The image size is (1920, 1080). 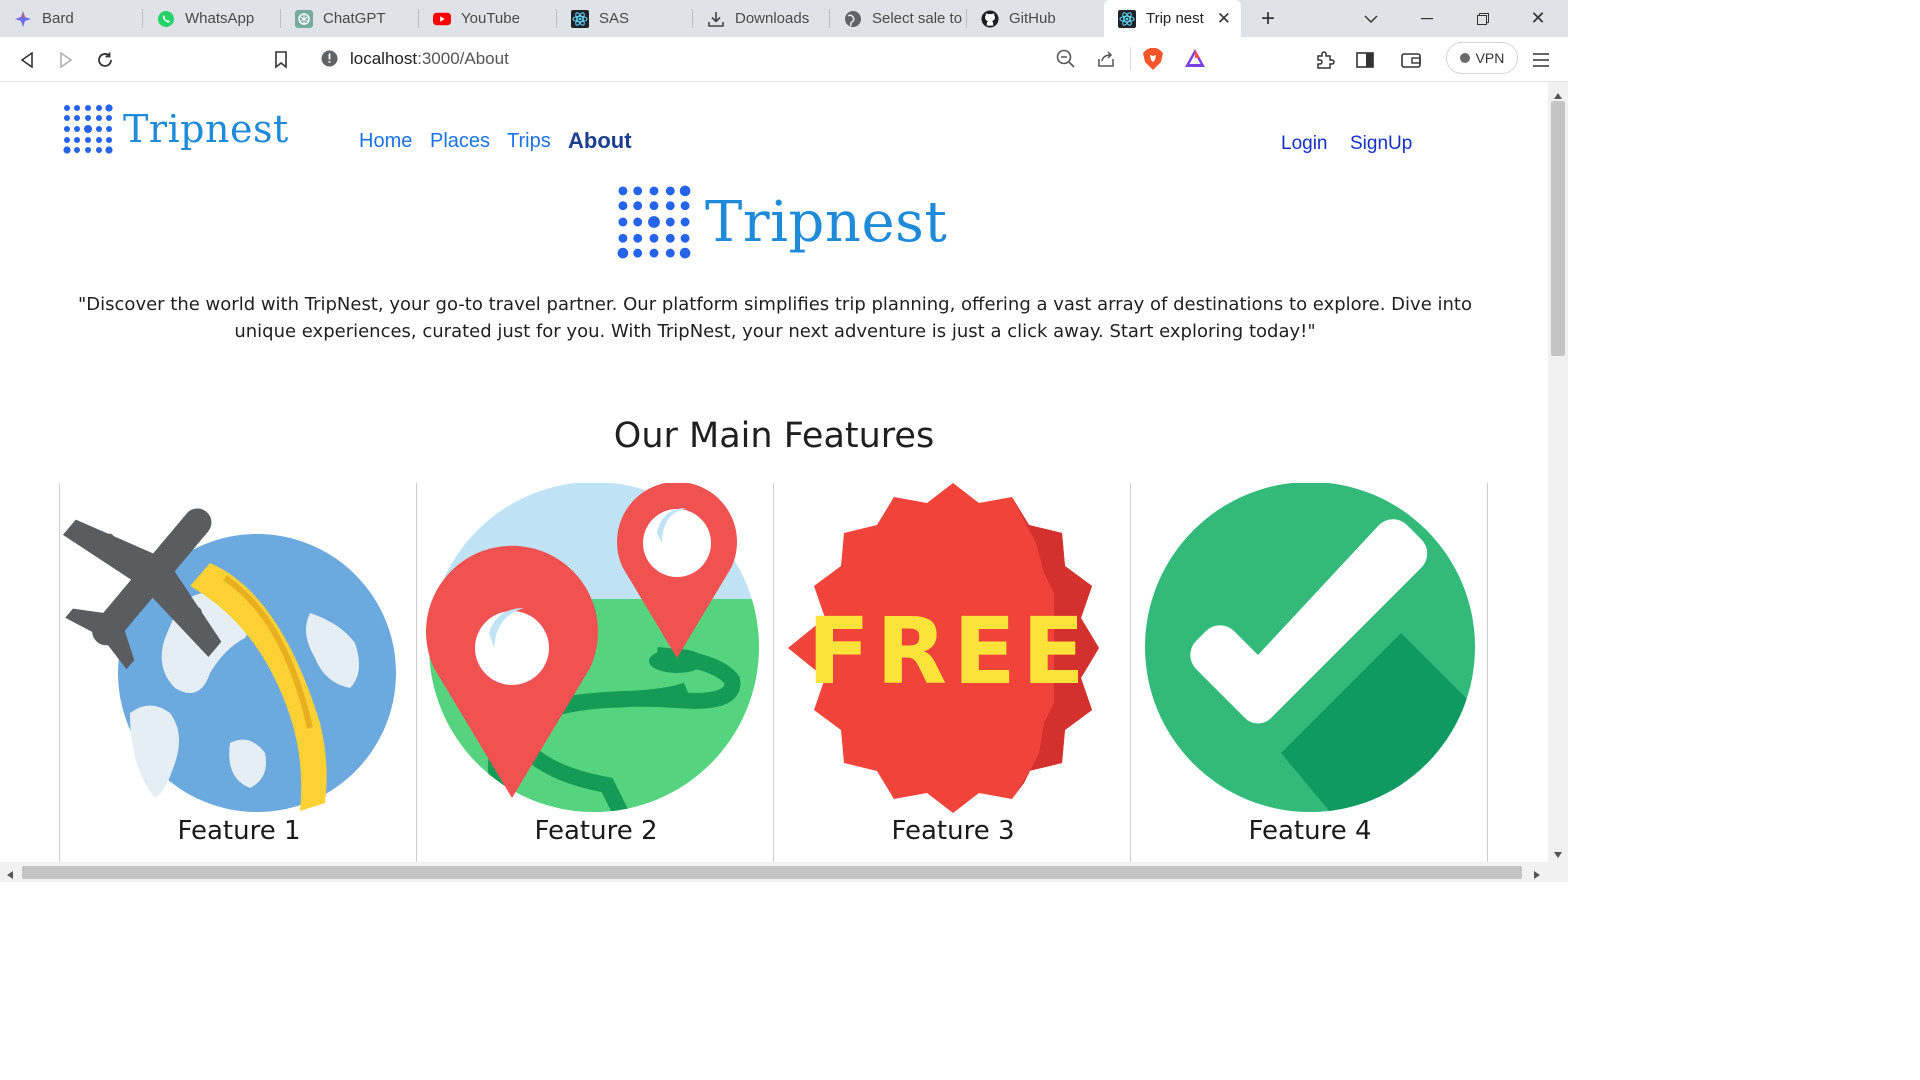 What do you see at coordinates (1427, 18) in the screenshot?
I see `minimize-icon` at bounding box center [1427, 18].